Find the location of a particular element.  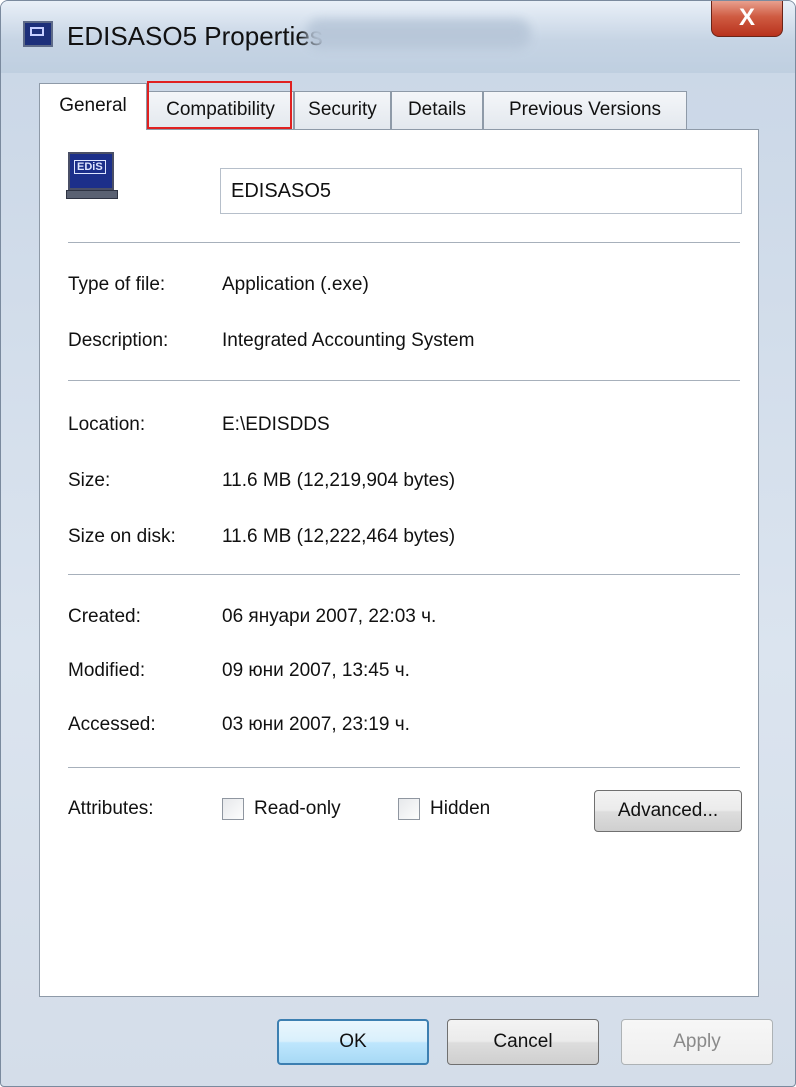

type-of-file-label: Type of file: is located at coordinates (117, 284).